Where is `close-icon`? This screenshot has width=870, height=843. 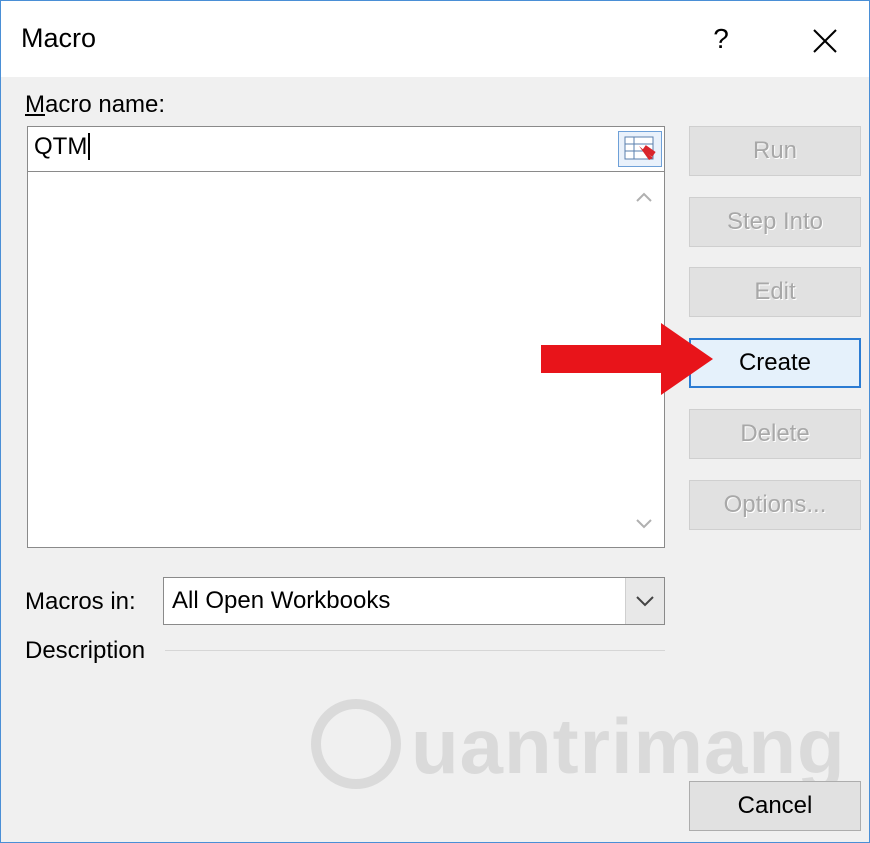 close-icon is located at coordinates (825, 41).